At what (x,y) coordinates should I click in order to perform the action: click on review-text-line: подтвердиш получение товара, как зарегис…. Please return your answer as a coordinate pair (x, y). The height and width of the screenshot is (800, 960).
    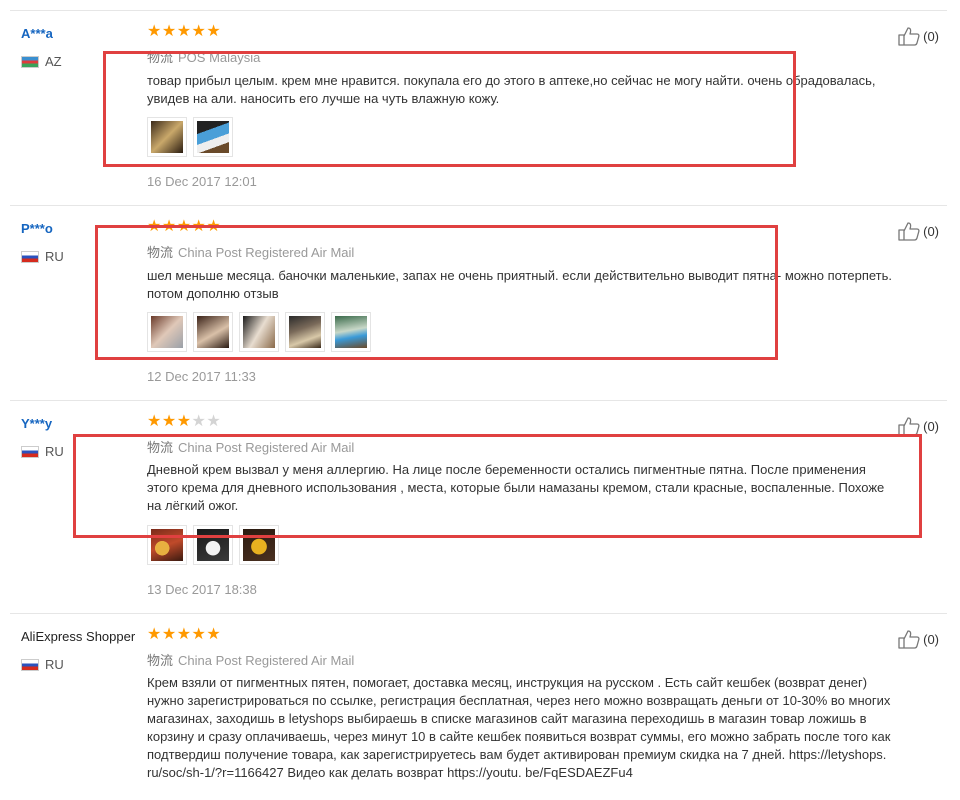
    Looking at the image, I should click on (517, 754).